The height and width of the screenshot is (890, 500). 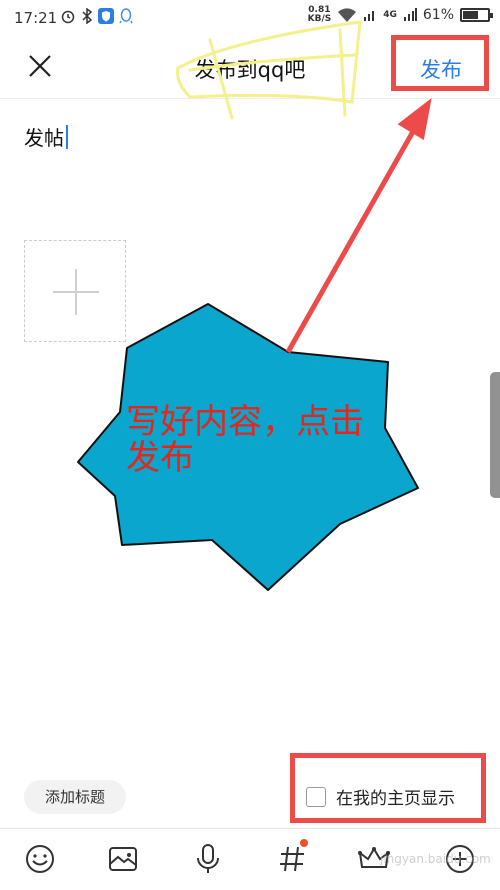 What do you see at coordinates (435, 859) in the screenshot?
I see `watermark: jingyan.baidu.com` at bounding box center [435, 859].